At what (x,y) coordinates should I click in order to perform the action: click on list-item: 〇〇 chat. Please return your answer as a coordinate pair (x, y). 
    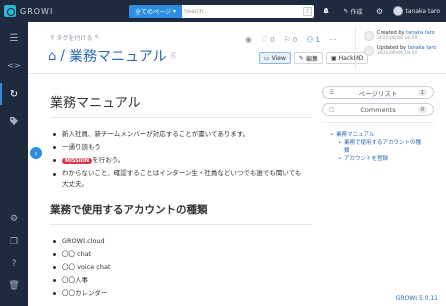
    Looking at the image, I should click on (181, 254).